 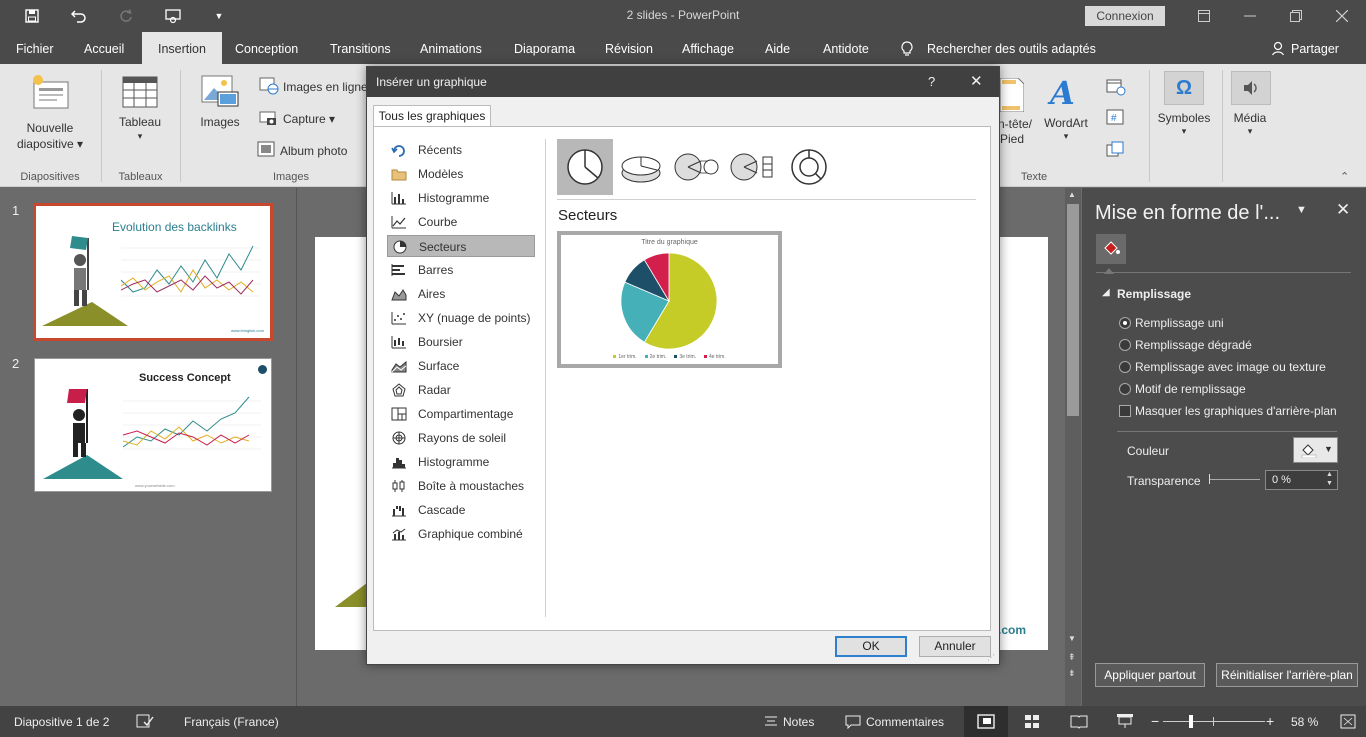 What do you see at coordinates (360, 48) in the screenshot?
I see `tab-transitions: Transitions` at bounding box center [360, 48].